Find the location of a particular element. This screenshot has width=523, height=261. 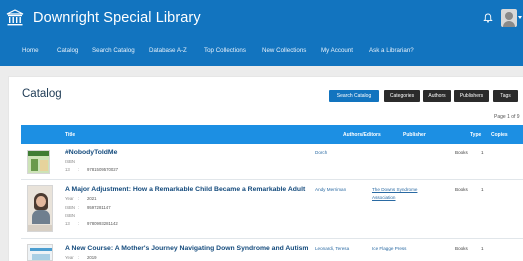

categories-button: Categories is located at coordinates (402, 96).